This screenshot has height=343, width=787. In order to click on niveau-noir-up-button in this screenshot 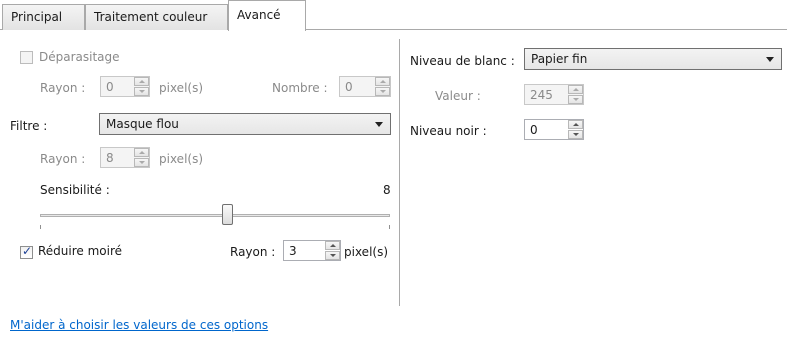, I will do `click(575, 124)`.